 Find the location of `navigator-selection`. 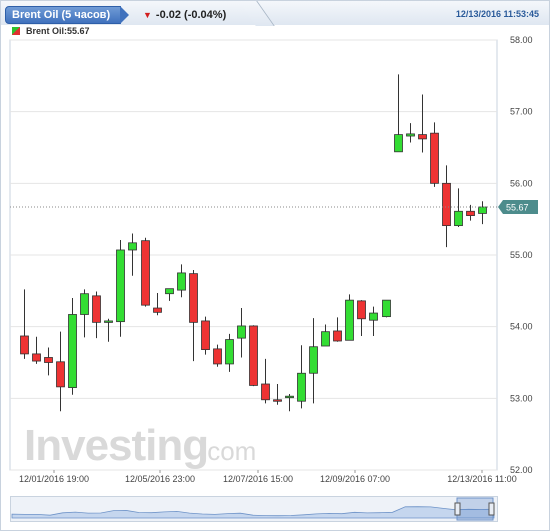

navigator-selection is located at coordinates (475, 509).